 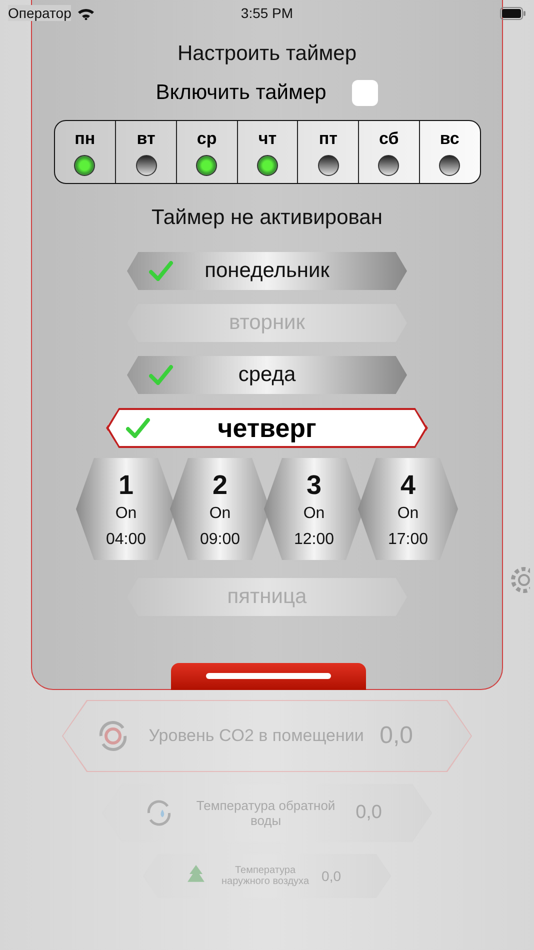 I want to click on status-time: 3:55 PM, so click(x=267, y=13).